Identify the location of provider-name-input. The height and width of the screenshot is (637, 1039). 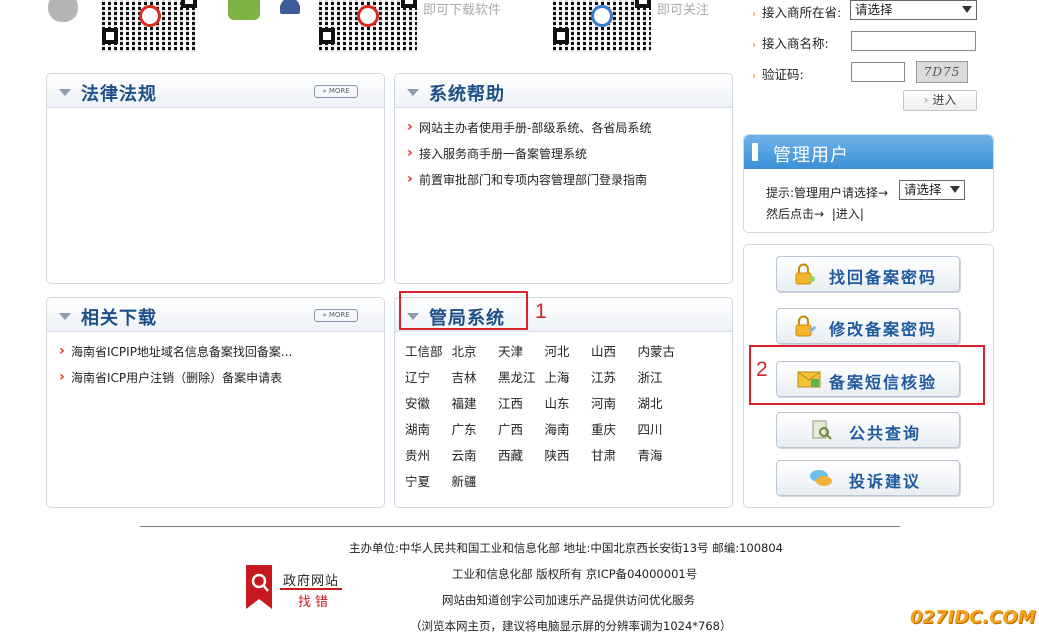
(913, 41).